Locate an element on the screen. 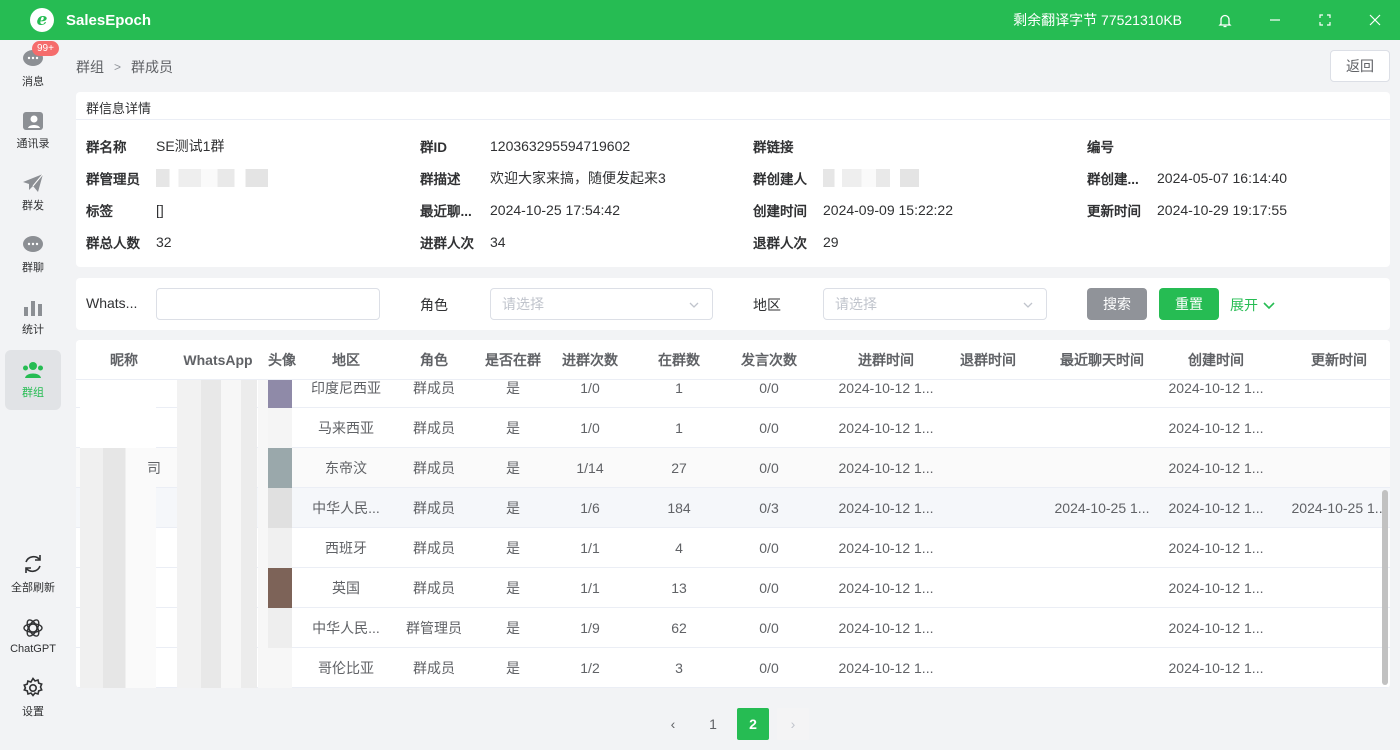  cell-count: 1 is located at coordinates (679, 428).